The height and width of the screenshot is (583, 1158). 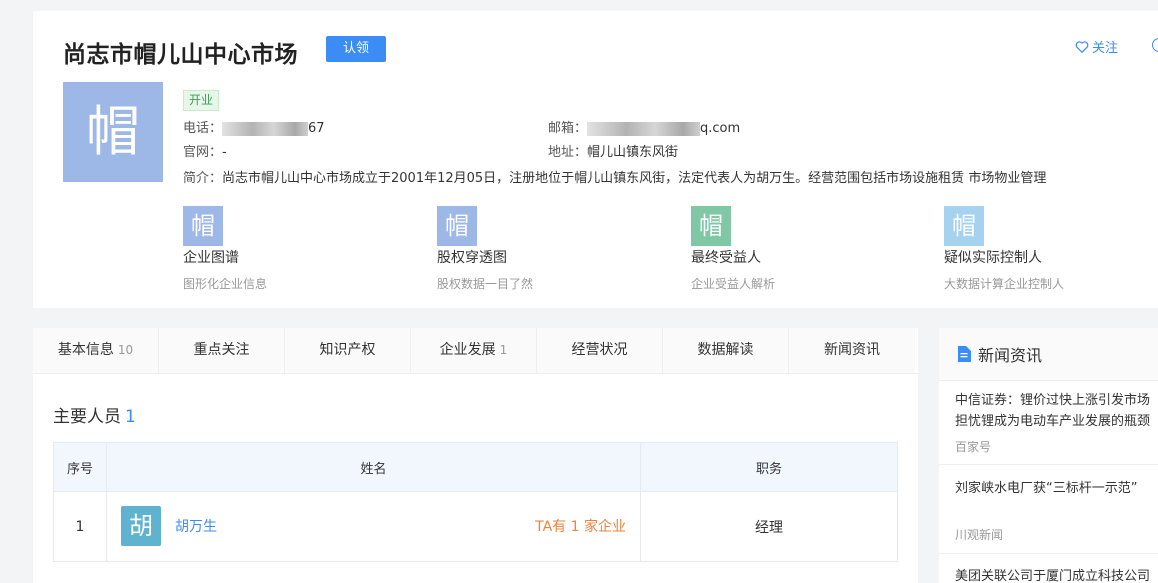 I want to click on news-header: 新闻资讯, so click(x=1048, y=354).